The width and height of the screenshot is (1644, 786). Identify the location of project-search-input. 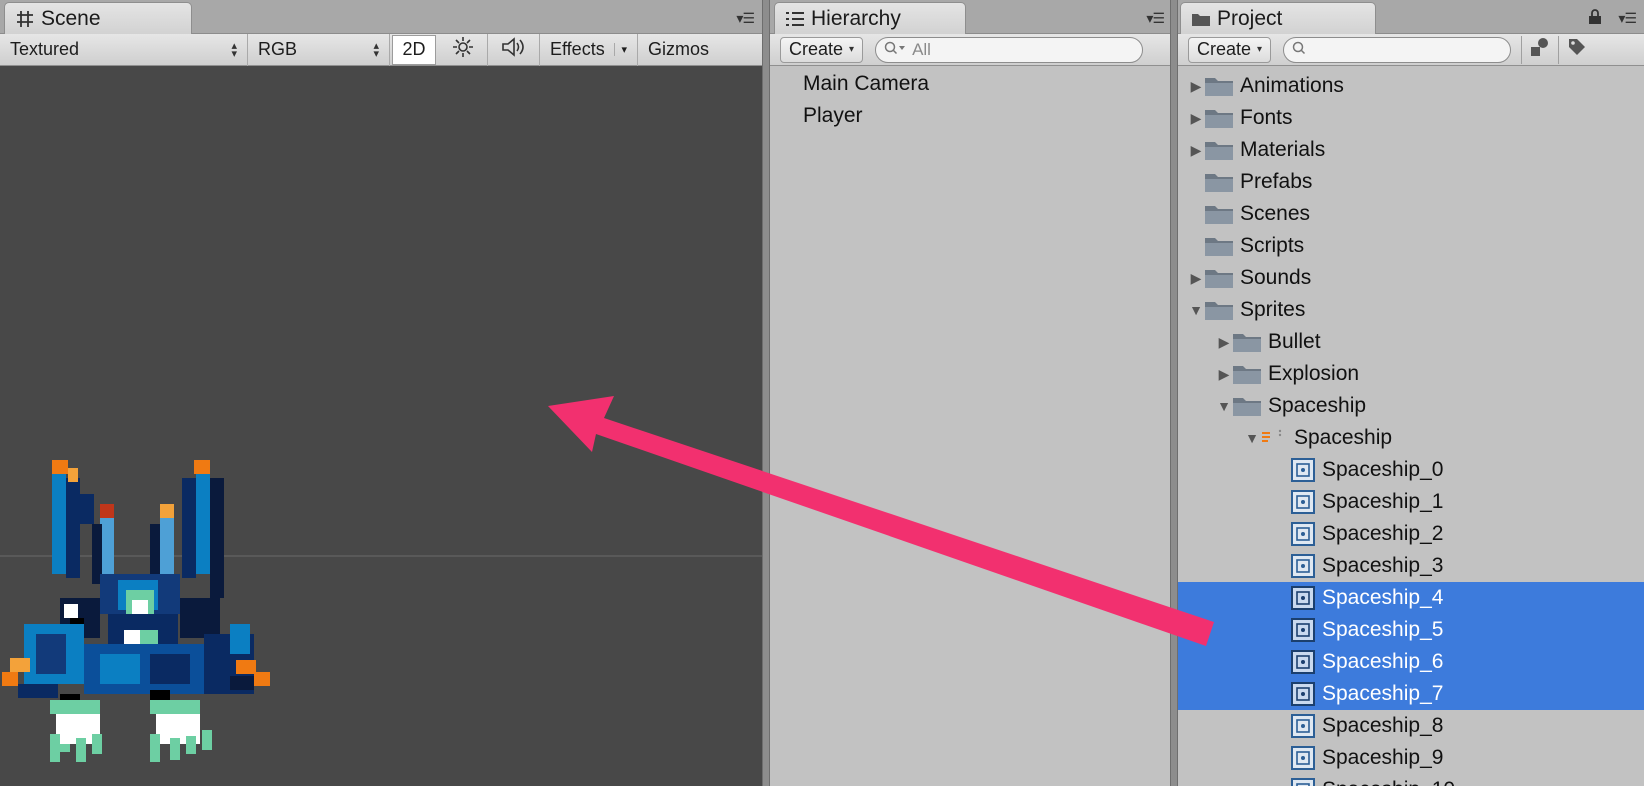
(1397, 49).